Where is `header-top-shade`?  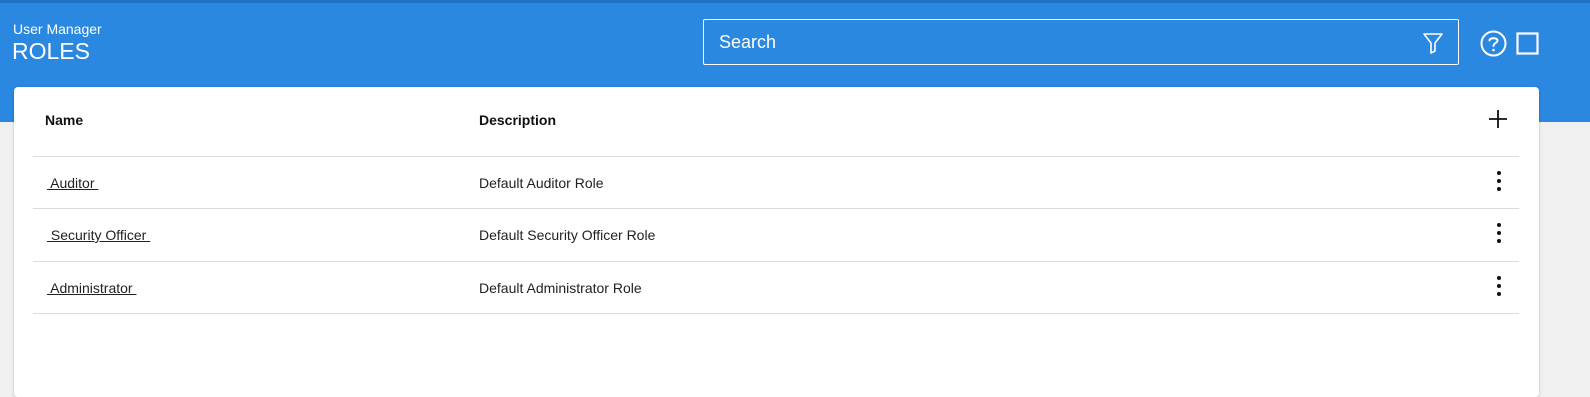
header-top-shade is located at coordinates (795, 1).